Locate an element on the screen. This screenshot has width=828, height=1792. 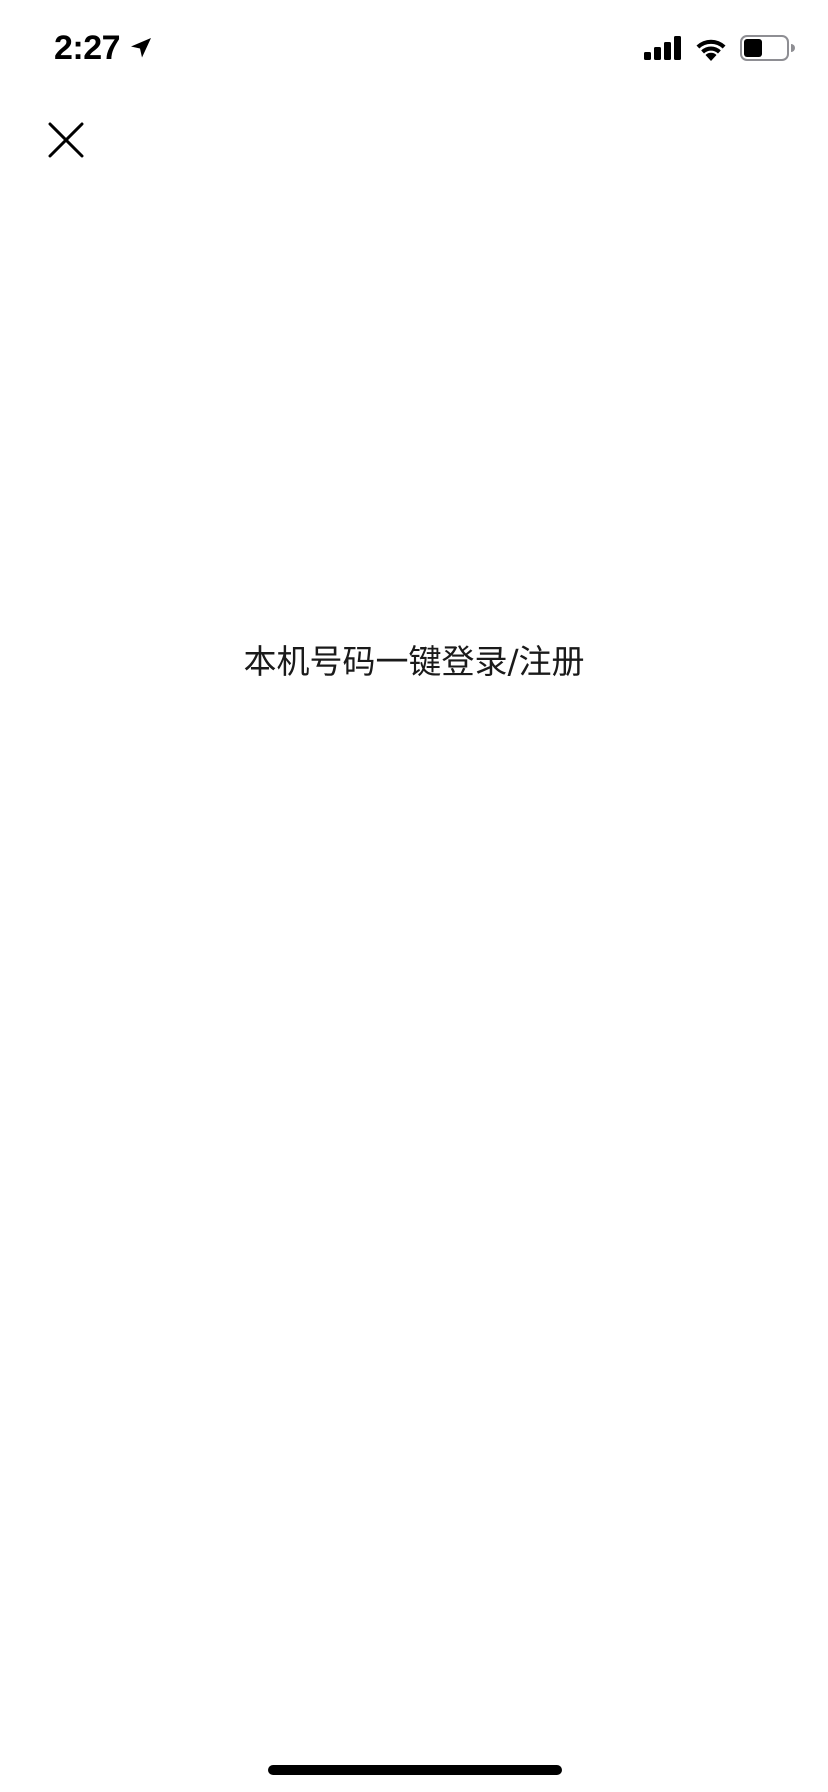
close-button is located at coordinates (66, 140).